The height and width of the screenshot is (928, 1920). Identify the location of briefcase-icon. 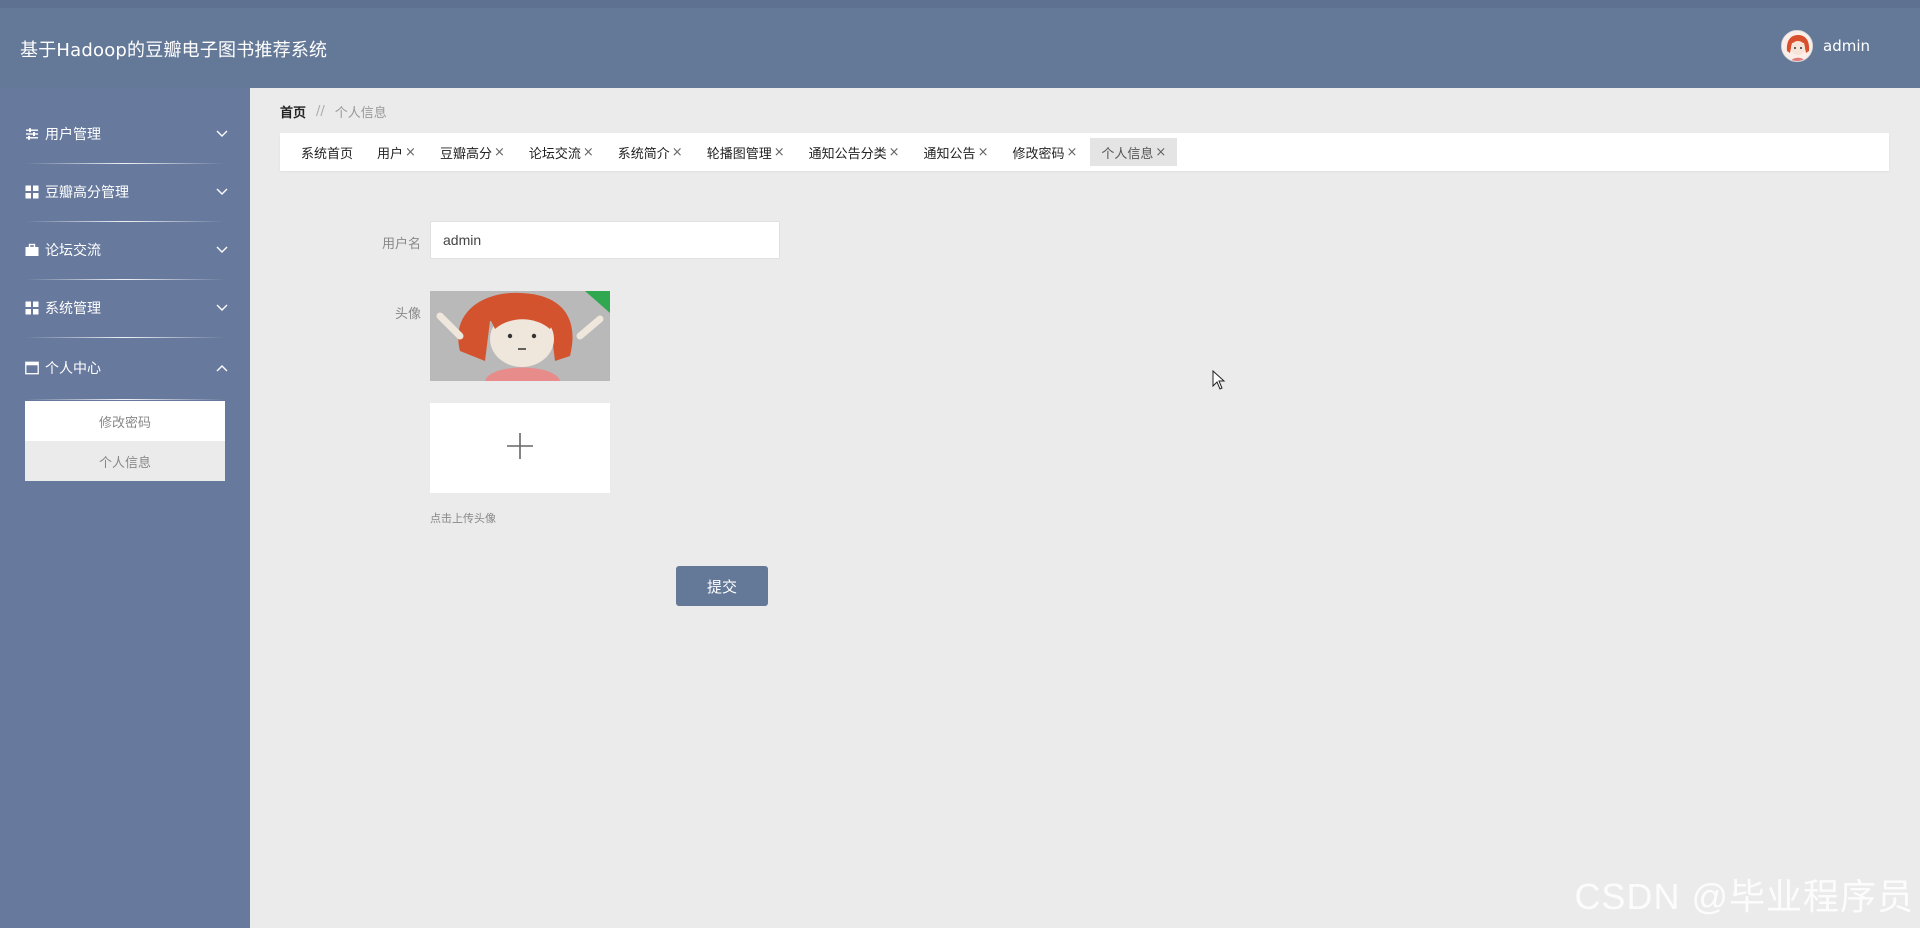
(32, 250).